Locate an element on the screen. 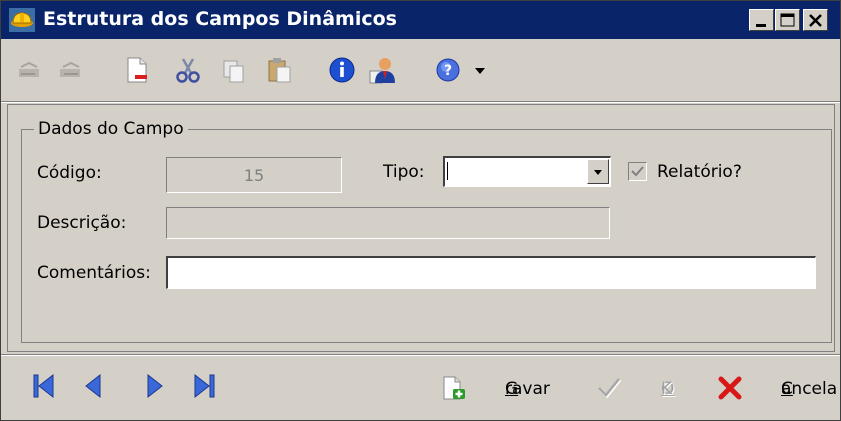  maximize-icon is located at coordinates (787, 20).